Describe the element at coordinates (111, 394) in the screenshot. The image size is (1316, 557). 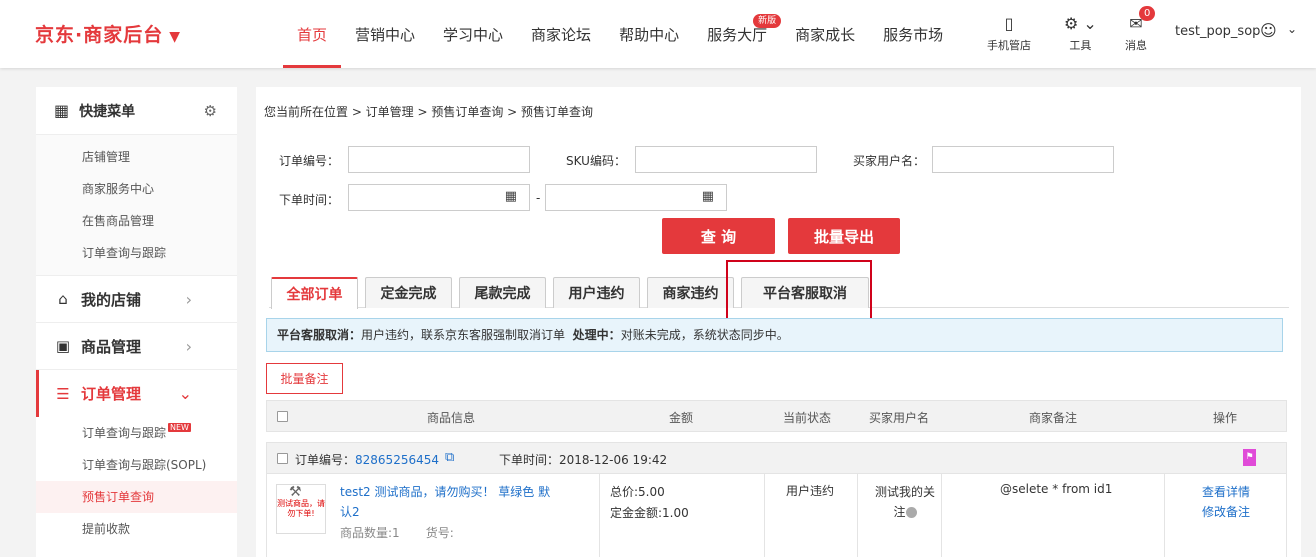
I see `sidebar-menu-orders-label: 订单管理` at that location.